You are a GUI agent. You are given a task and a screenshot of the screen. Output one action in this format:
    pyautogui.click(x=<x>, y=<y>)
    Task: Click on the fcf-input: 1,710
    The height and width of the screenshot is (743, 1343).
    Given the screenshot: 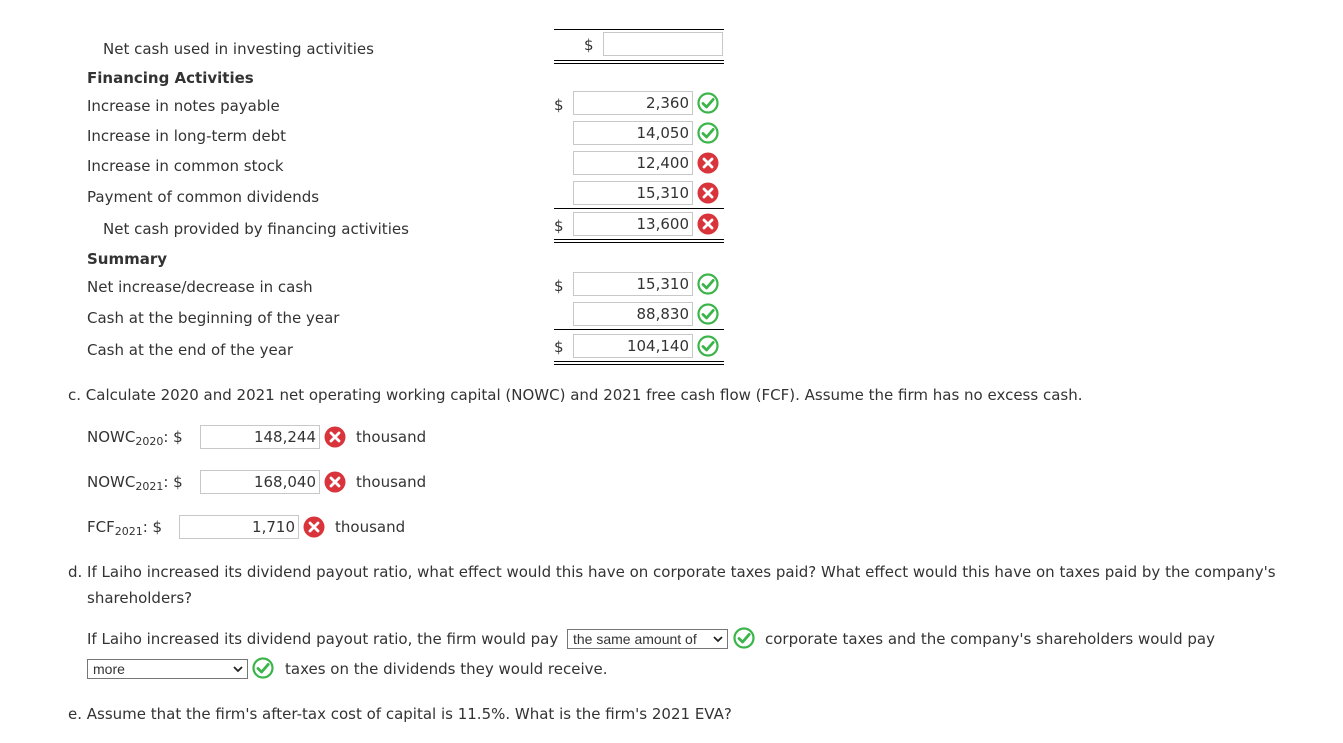 What is the action you would take?
    pyautogui.click(x=239, y=527)
    